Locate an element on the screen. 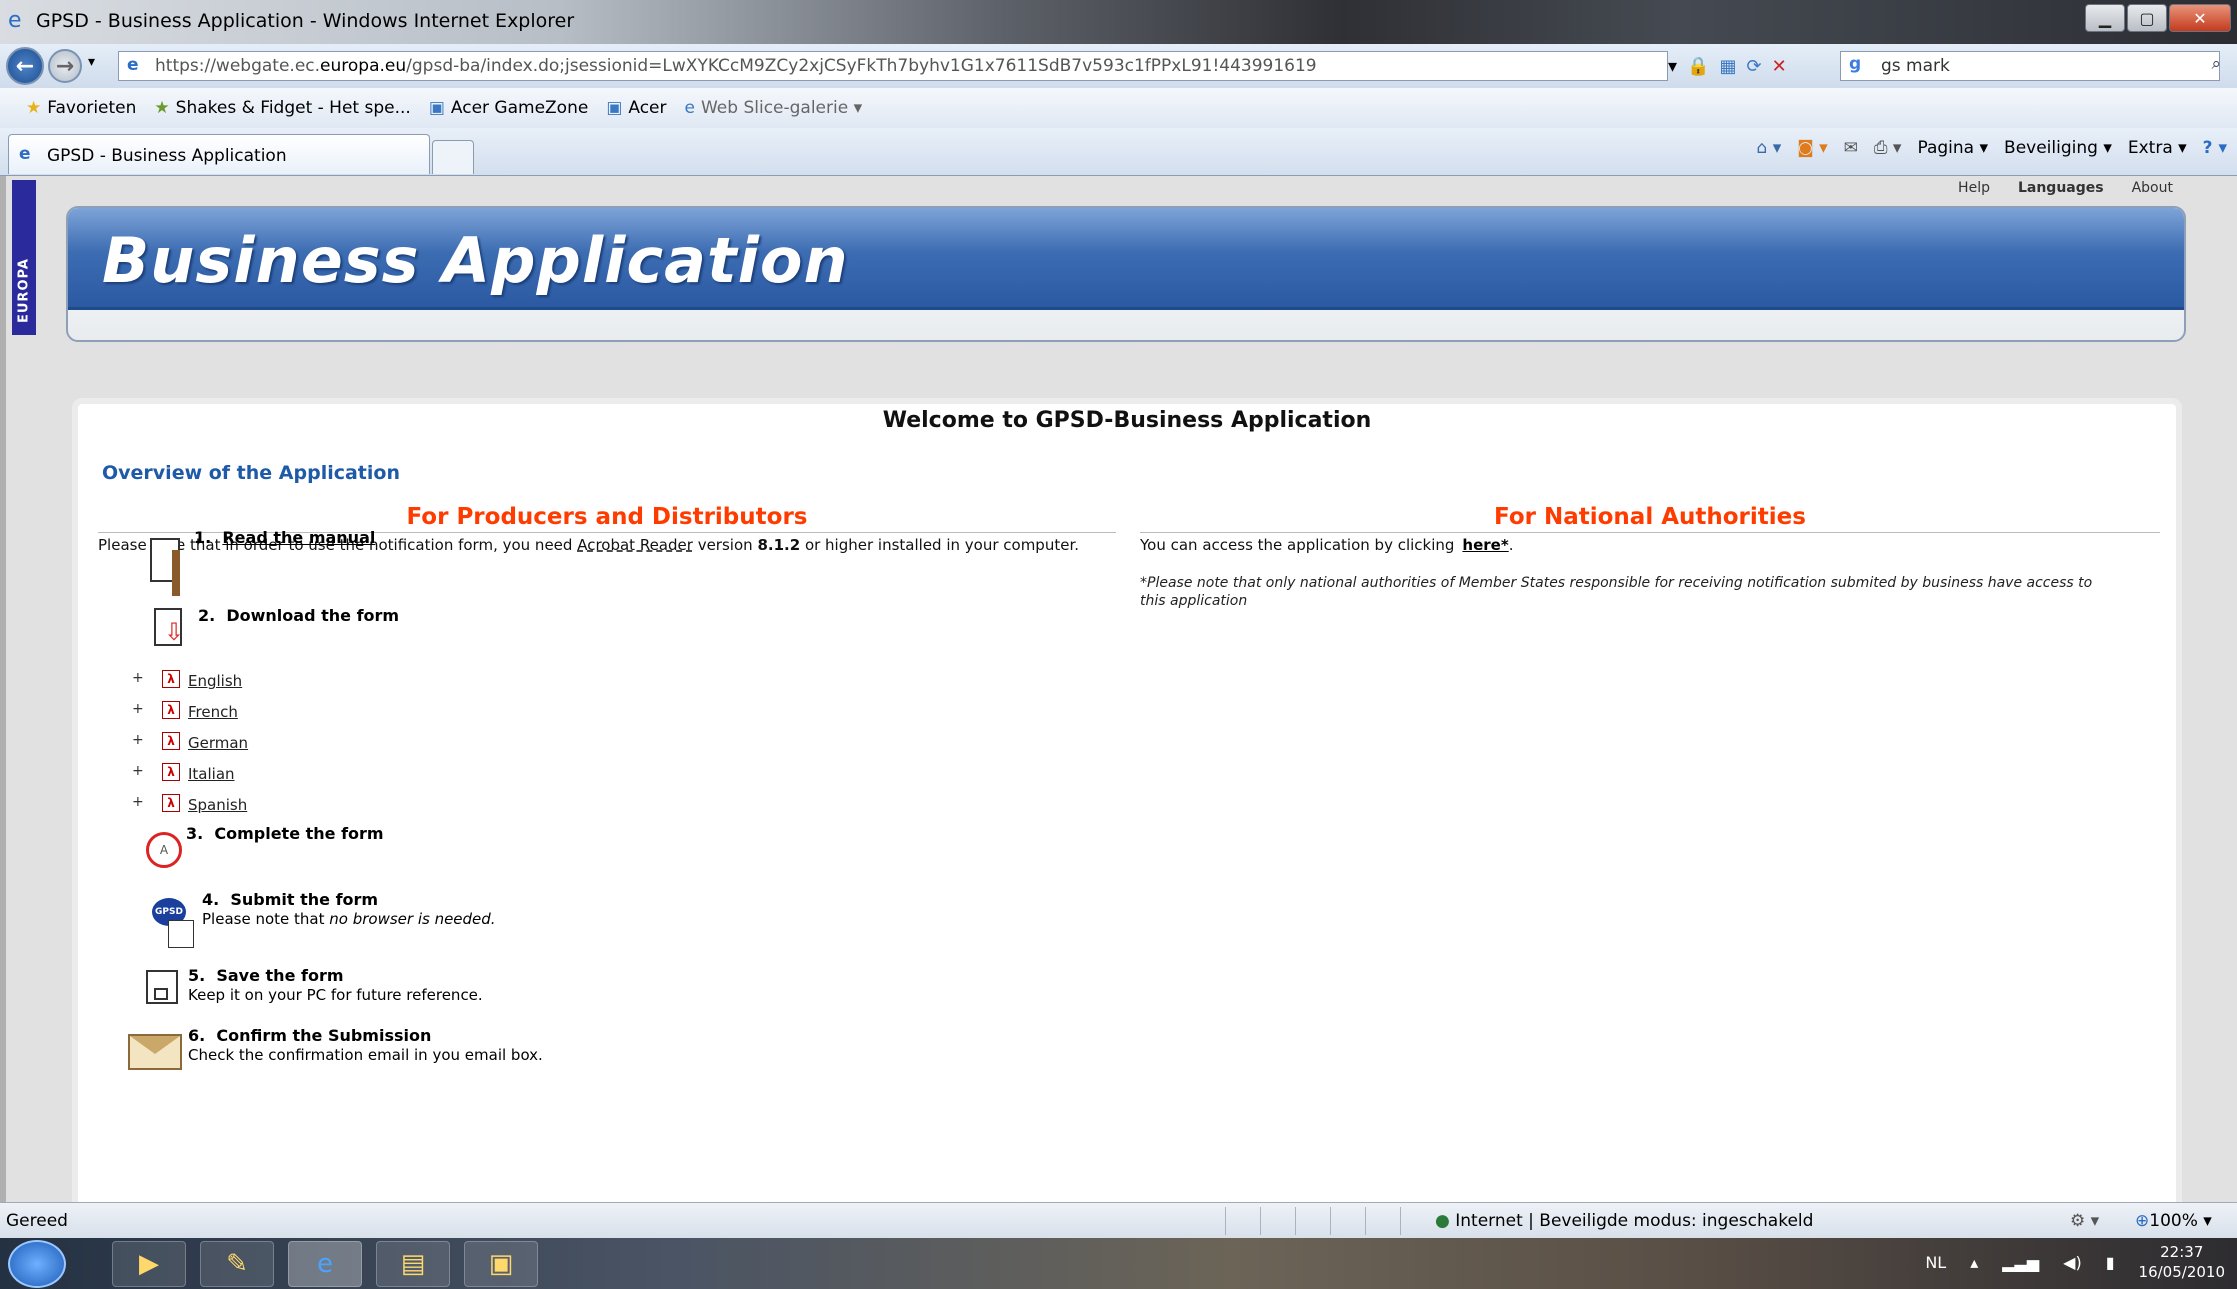 Image resolution: width=2237 pixels, height=1289 pixels. star-icon: ★ is located at coordinates (34, 108).